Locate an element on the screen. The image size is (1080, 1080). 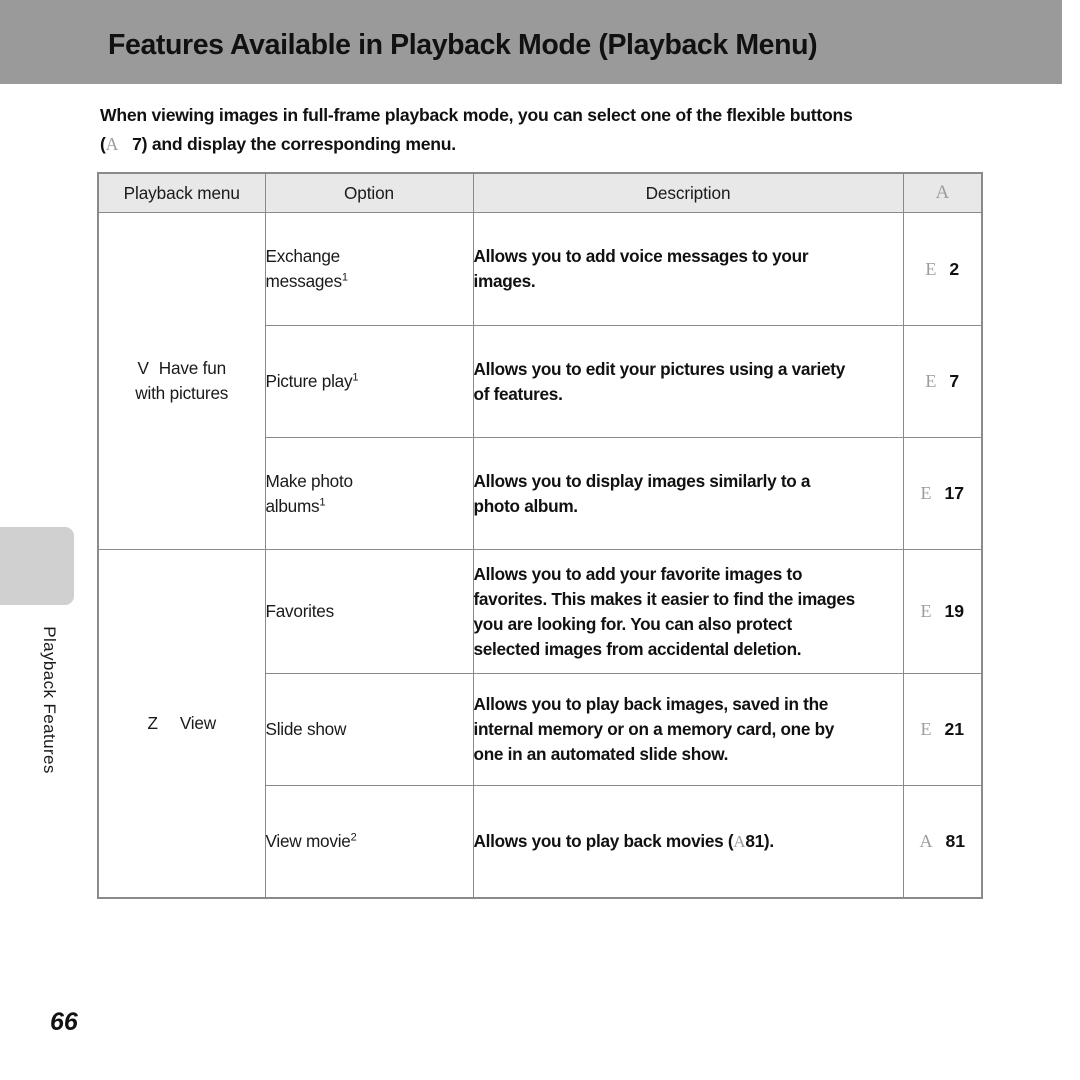
reference-page: 7 is located at coordinates (954, 381).